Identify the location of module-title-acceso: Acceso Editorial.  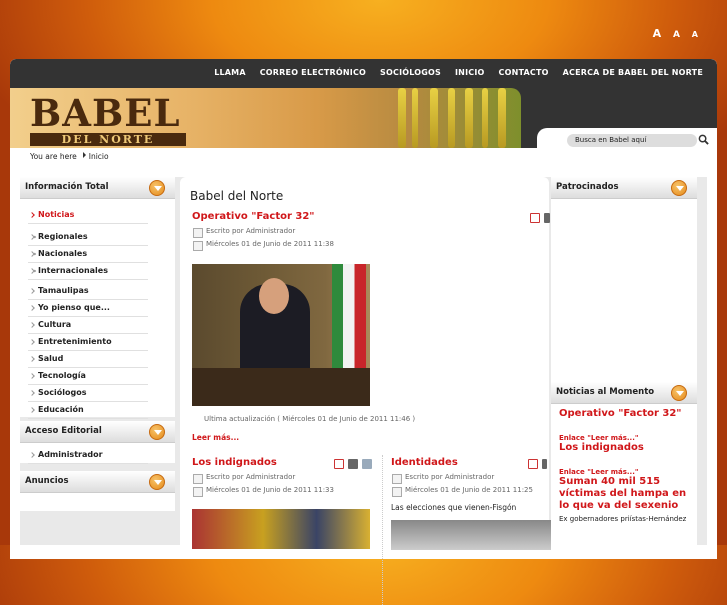
(97, 432).